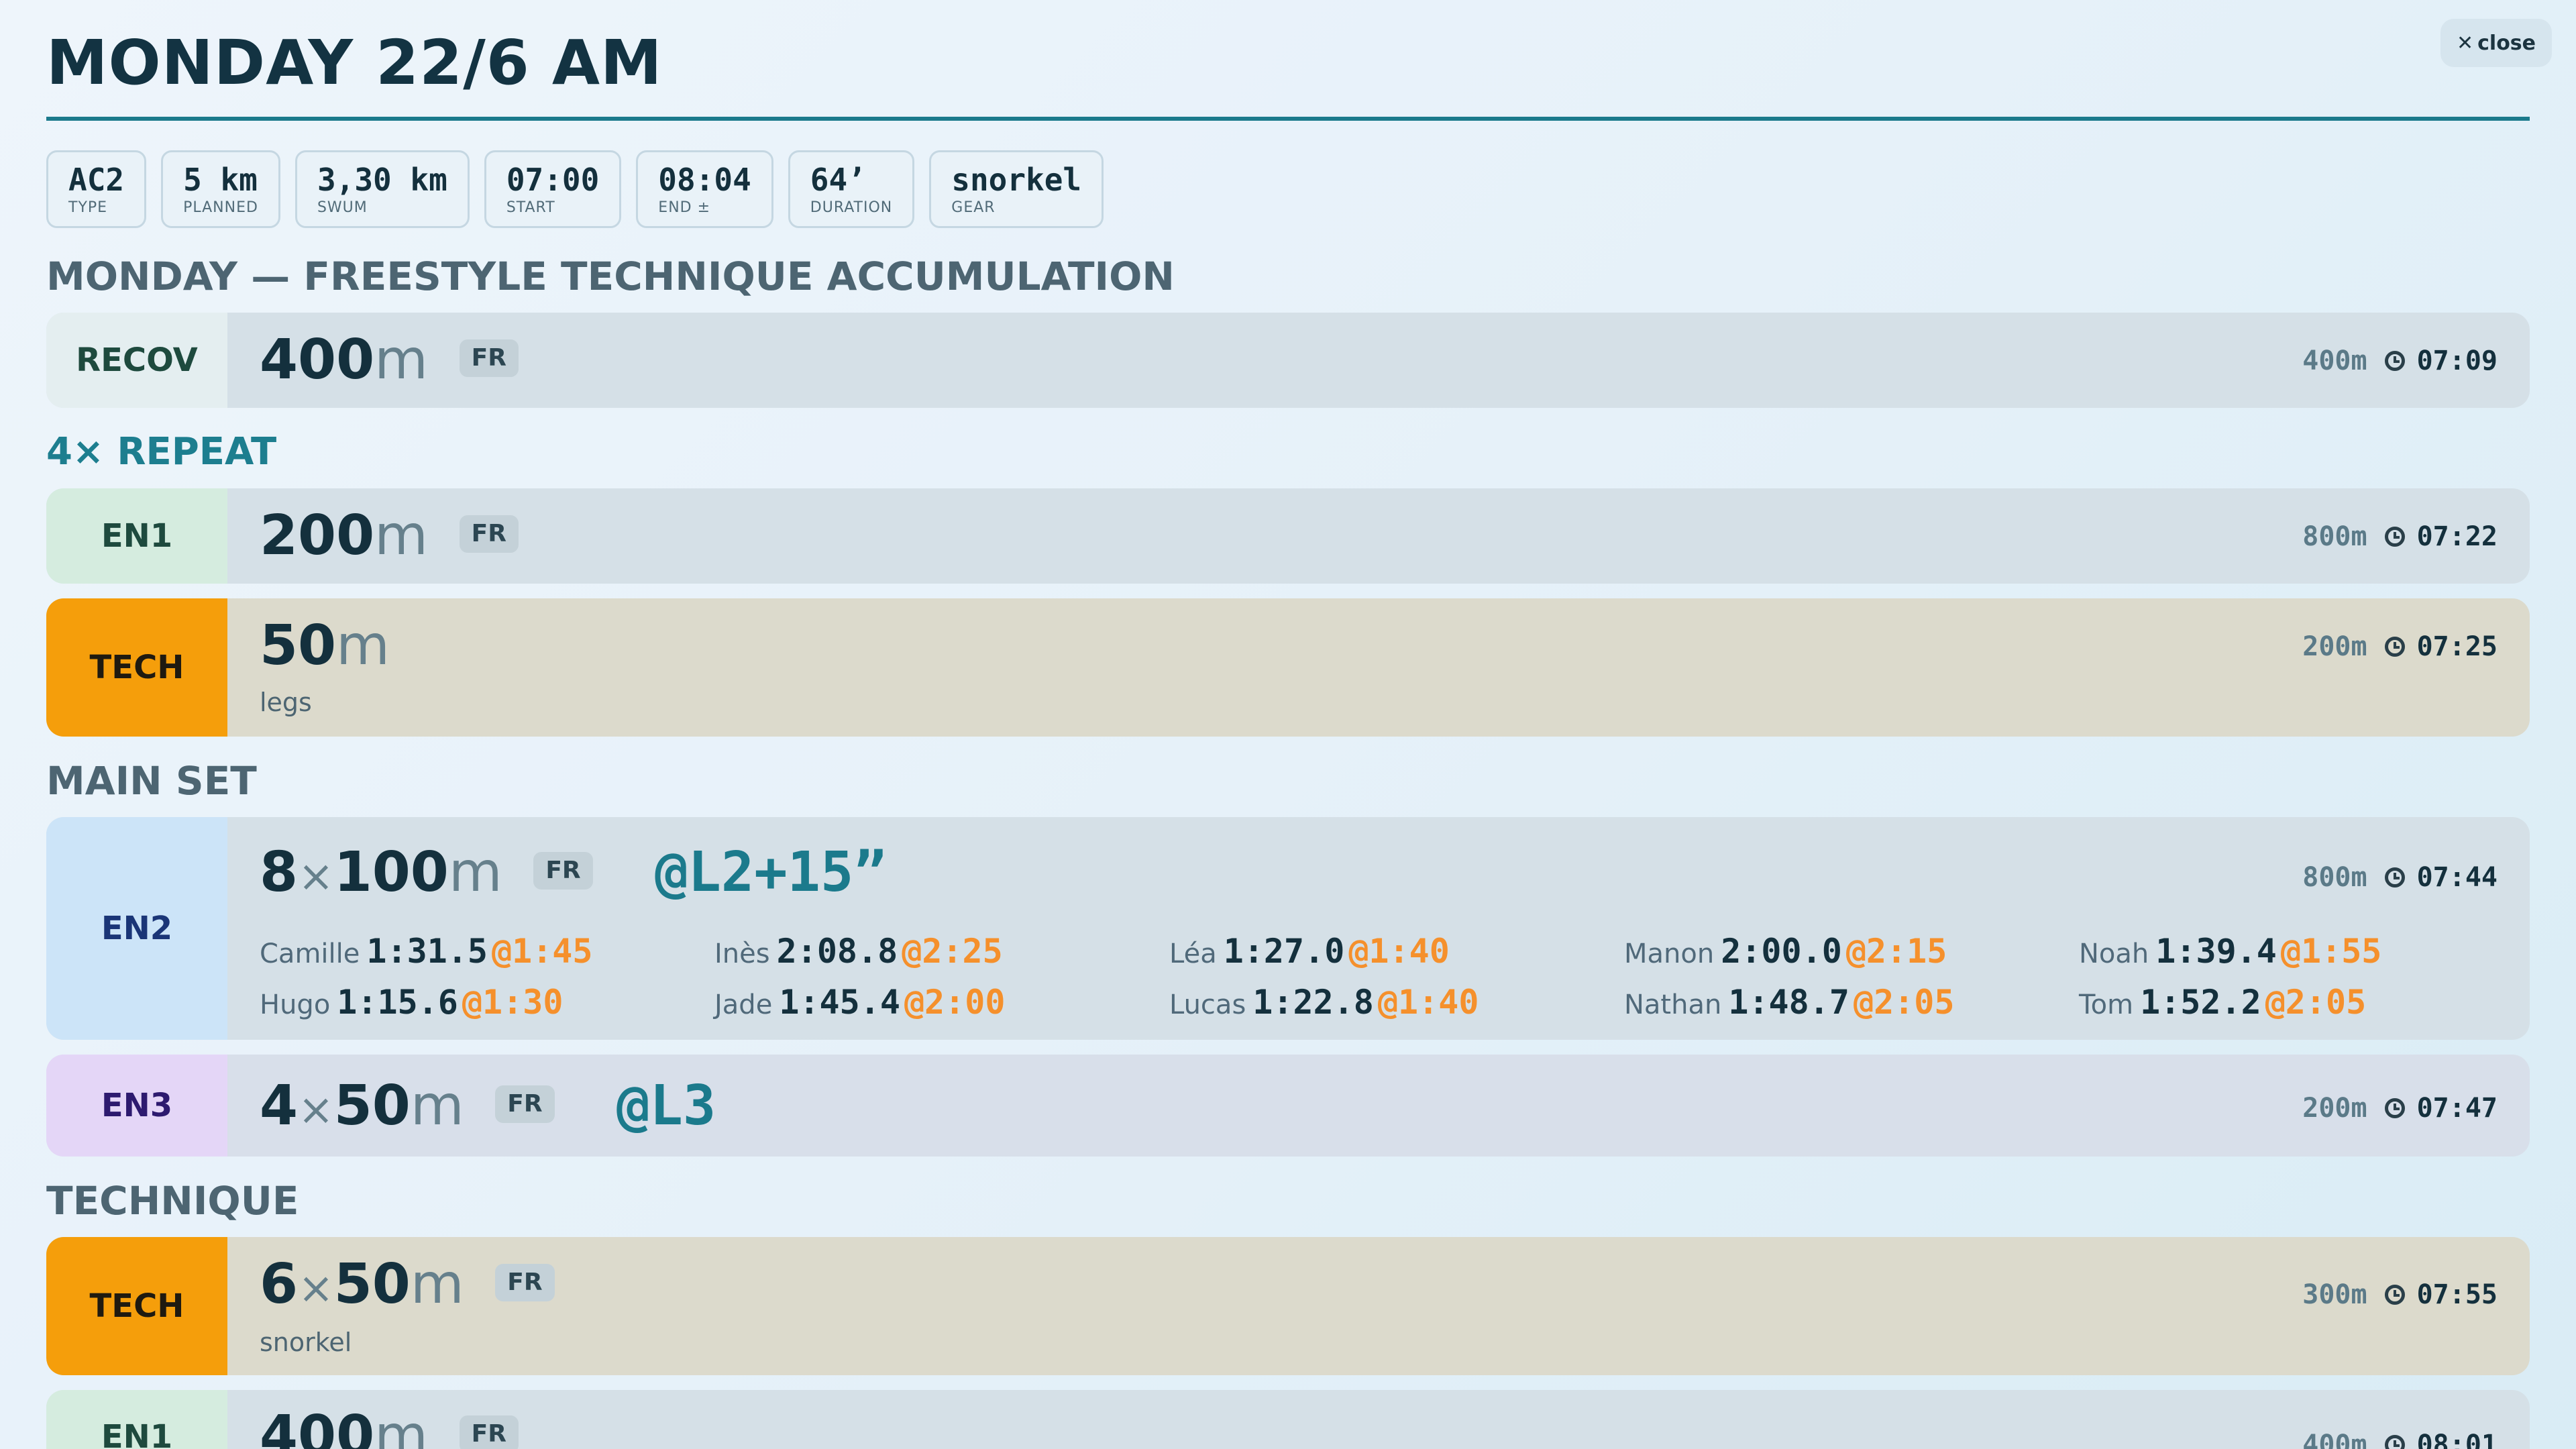 Image resolution: width=2576 pixels, height=1449 pixels. I want to click on stat-label: START, so click(530, 207).